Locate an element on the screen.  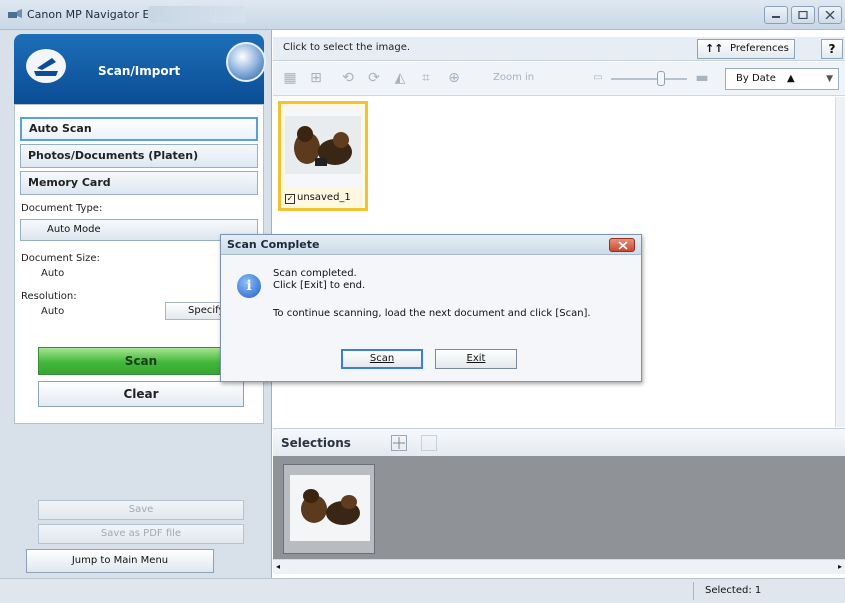
view-grid-small-icon: ⊞ is located at coordinates (316, 78).